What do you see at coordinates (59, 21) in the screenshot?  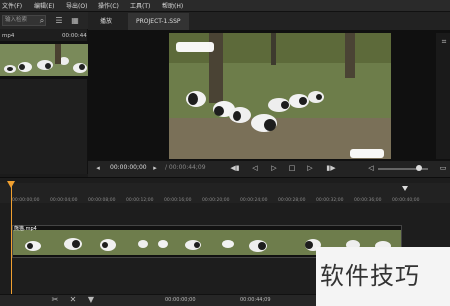 I see `list-view-icon: ☰` at bounding box center [59, 21].